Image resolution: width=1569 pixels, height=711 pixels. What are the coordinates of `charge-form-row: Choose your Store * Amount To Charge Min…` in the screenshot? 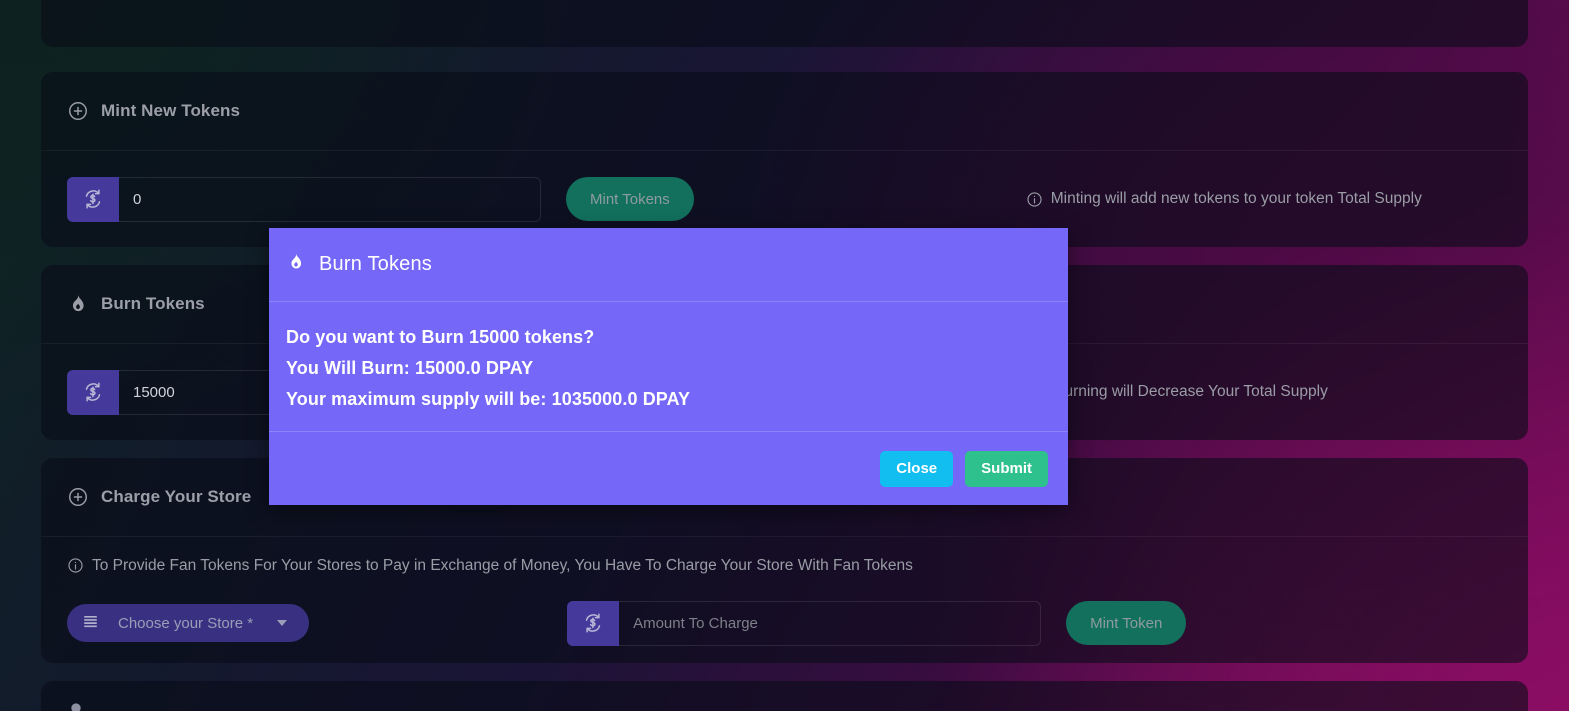 It's located at (784, 623).